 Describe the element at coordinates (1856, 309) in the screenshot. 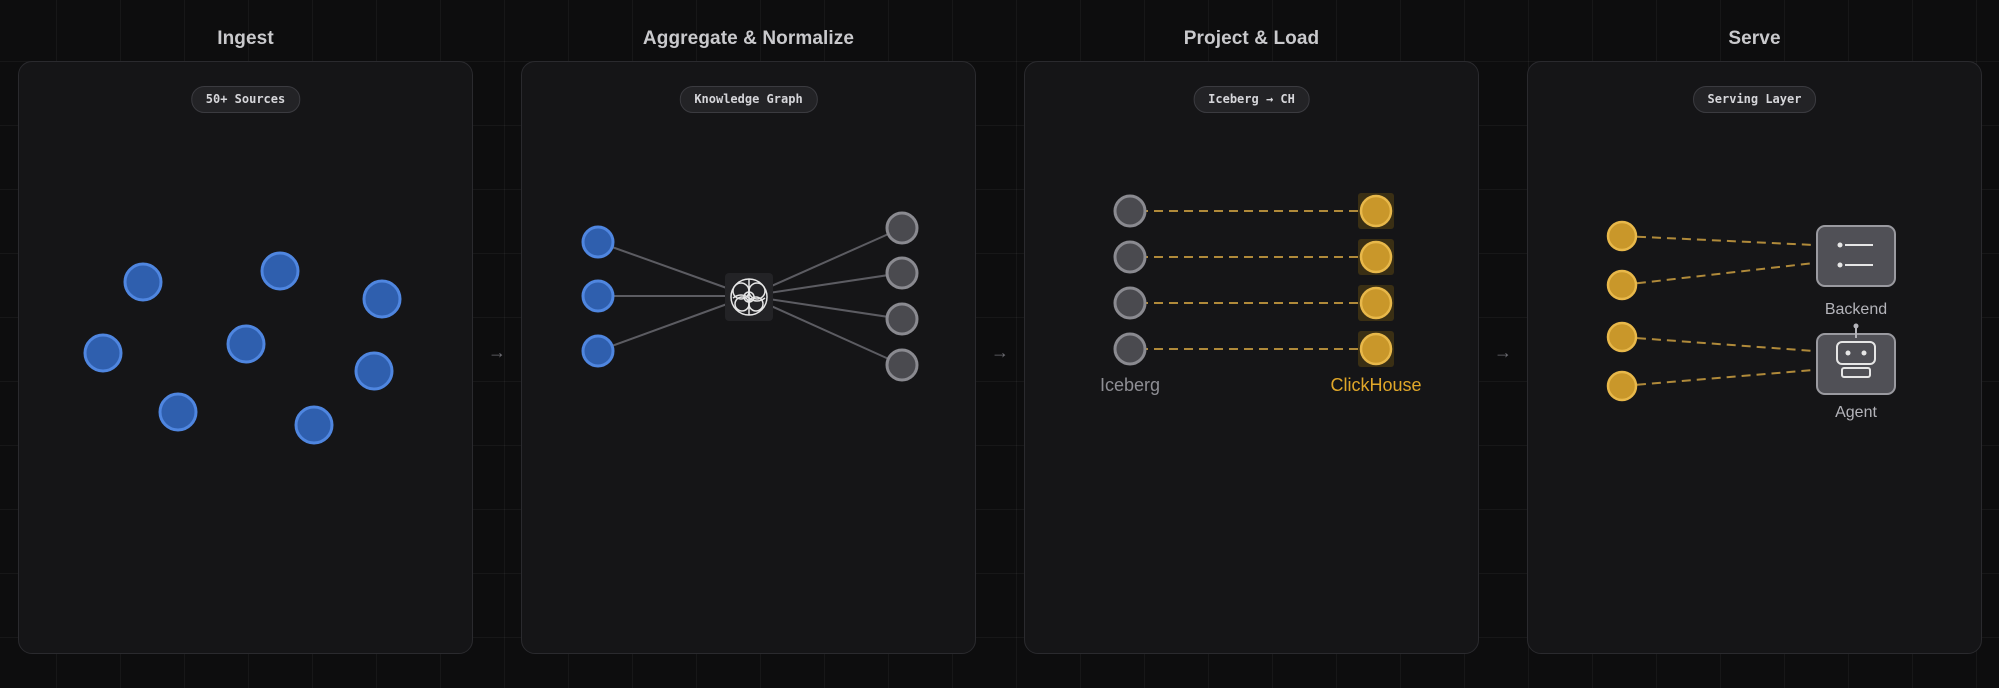

I see `backend-label: Backend` at that location.